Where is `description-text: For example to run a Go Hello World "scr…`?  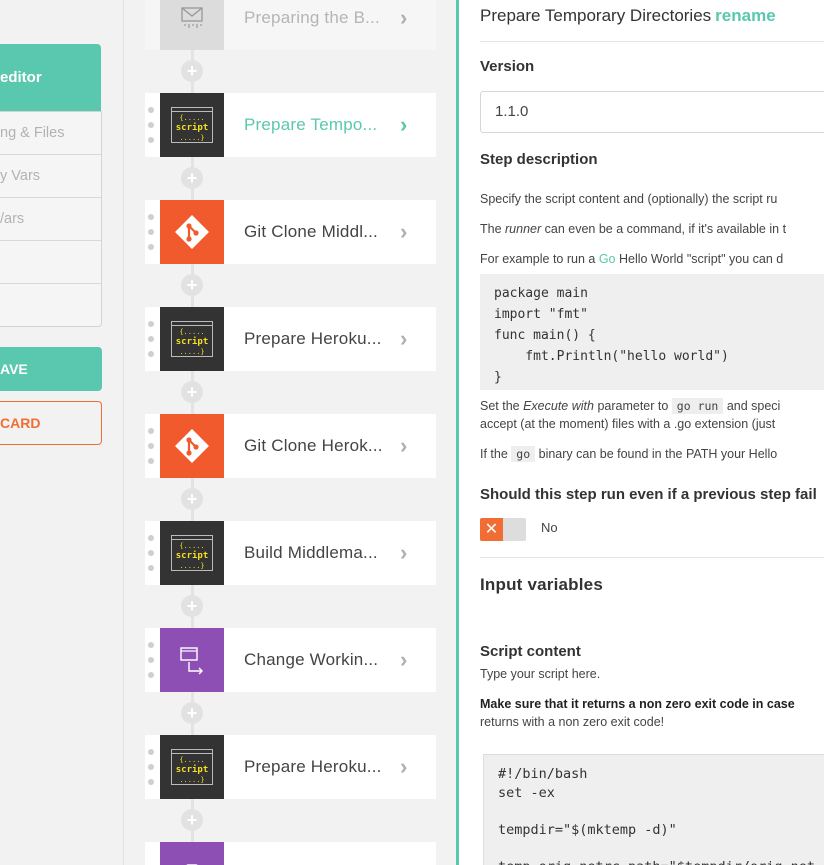
description-text: For example to run a Go Hello World "scr… is located at coordinates (632, 259).